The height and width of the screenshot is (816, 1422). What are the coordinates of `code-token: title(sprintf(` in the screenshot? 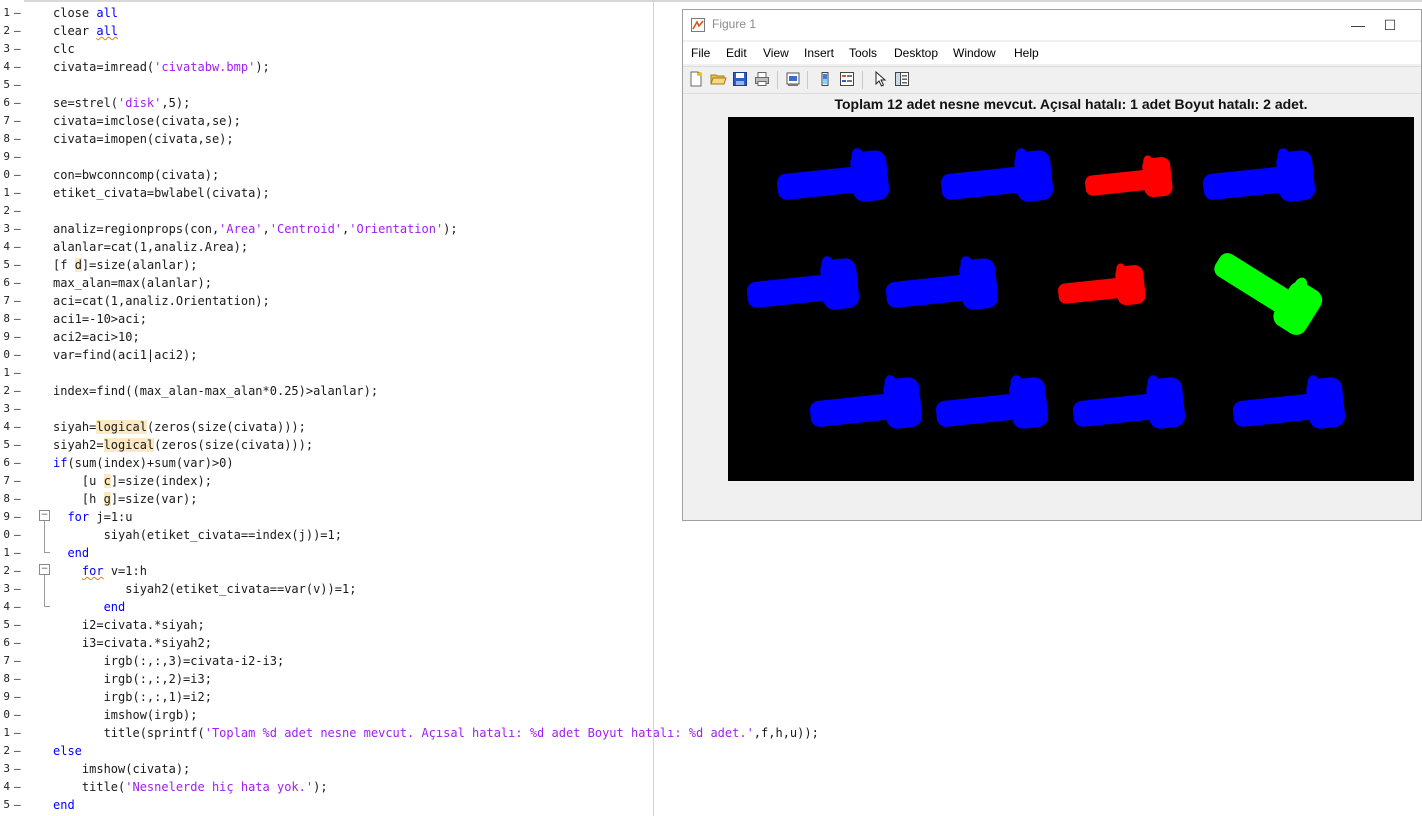 It's located at (129, 733).